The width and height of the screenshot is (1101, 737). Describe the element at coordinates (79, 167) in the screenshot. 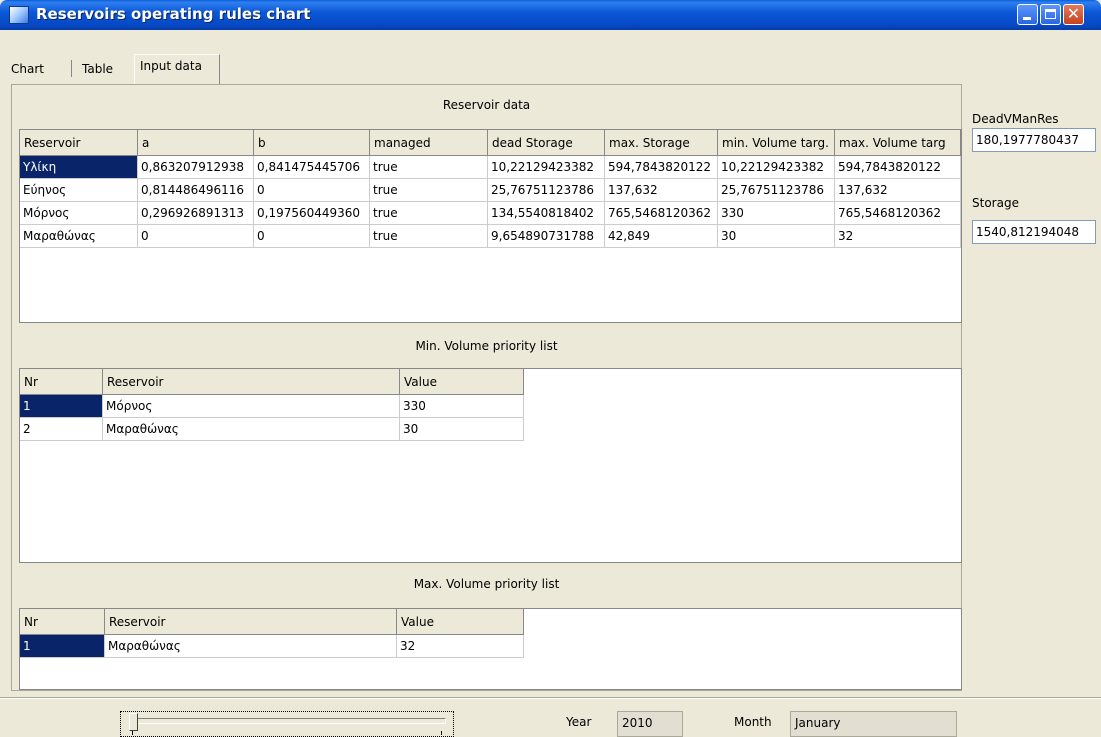

I see `table-cell: Υλίκη` at that location.